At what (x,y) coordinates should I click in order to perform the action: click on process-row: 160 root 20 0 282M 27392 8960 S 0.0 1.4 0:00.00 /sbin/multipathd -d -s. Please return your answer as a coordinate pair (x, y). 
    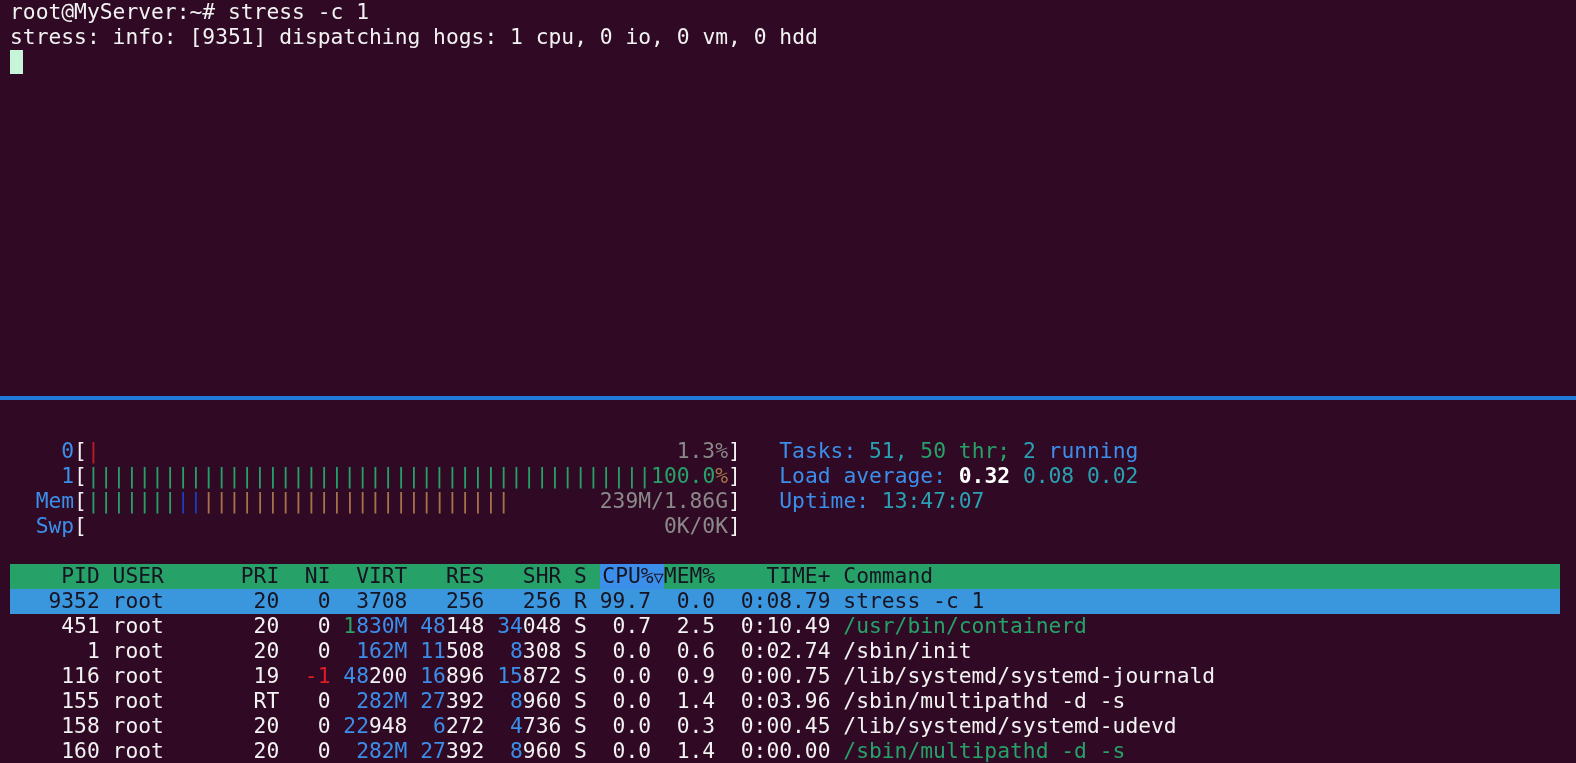
    Looking at the image, I should click on (785, 751).